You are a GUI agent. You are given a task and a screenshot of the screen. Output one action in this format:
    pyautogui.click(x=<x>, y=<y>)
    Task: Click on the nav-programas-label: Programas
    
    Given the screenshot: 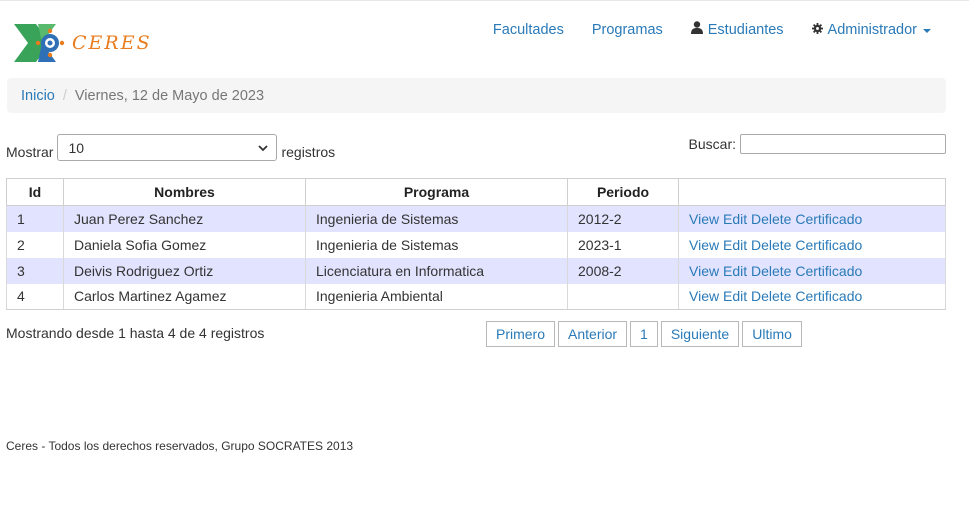 What is the action you would take?
    pyautogui.click(x=627, y=29)
    